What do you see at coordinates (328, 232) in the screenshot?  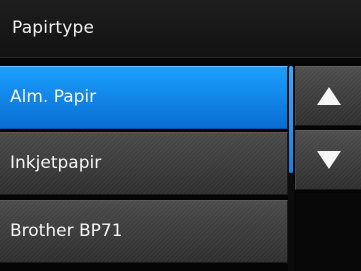 I see `side-panel-background` at bounding box center [328, 232].